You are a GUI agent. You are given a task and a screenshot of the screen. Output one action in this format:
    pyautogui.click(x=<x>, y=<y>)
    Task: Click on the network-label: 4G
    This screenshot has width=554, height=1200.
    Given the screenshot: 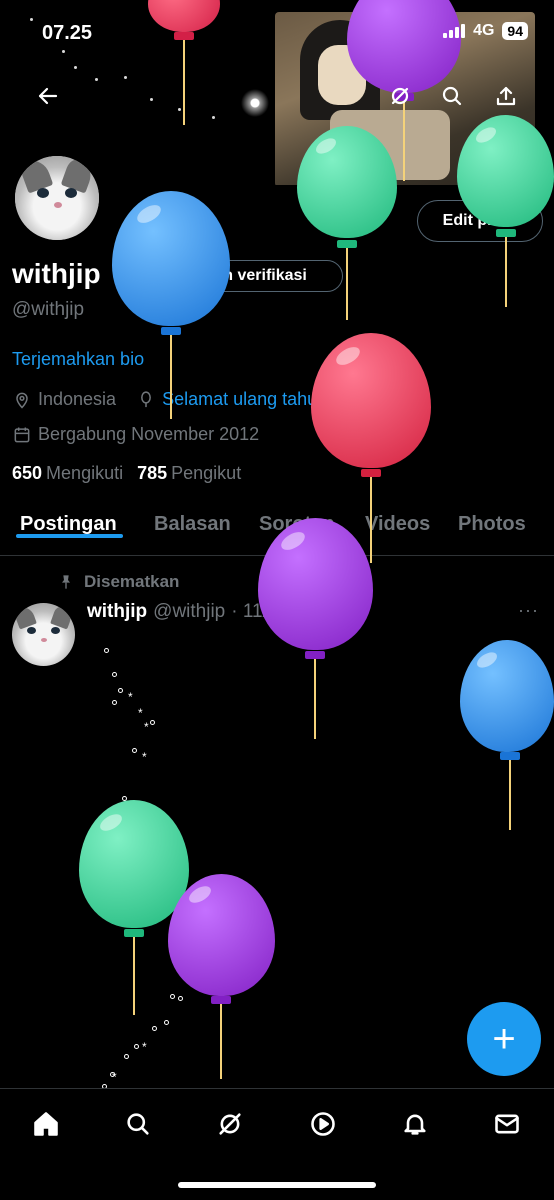 What is the action you would take?
    pyautogui.click(x=484, y=30)
    